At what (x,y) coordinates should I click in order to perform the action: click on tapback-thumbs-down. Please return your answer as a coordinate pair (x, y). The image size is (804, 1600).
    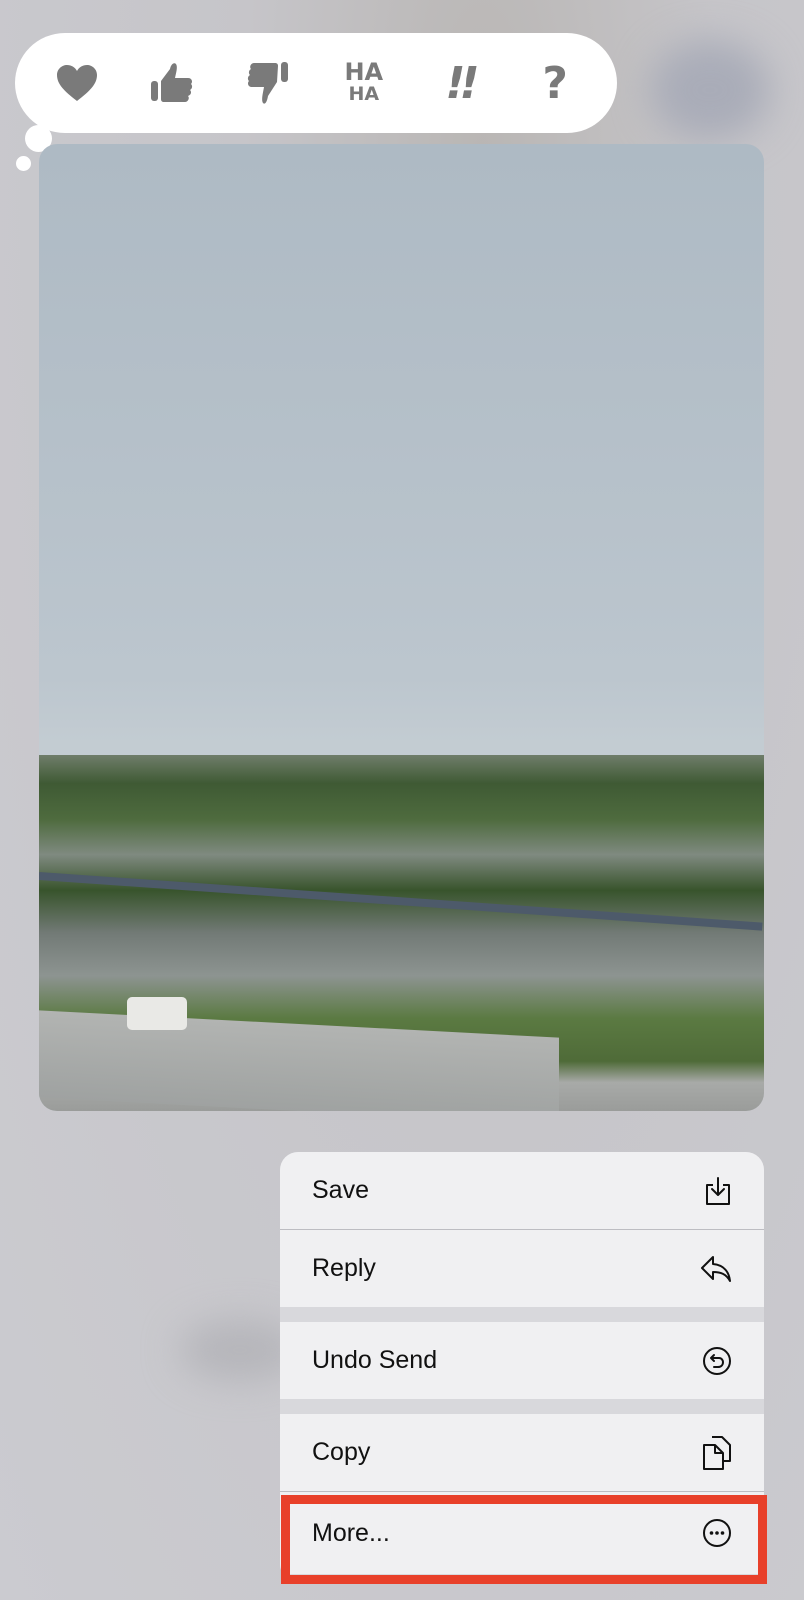
    Looking at the image, I should click on (268, 83).